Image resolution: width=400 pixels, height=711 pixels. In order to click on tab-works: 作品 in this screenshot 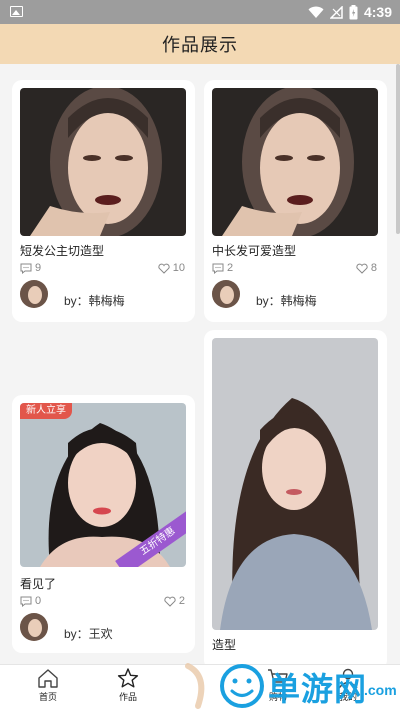, I will do `click(128, 689)`.